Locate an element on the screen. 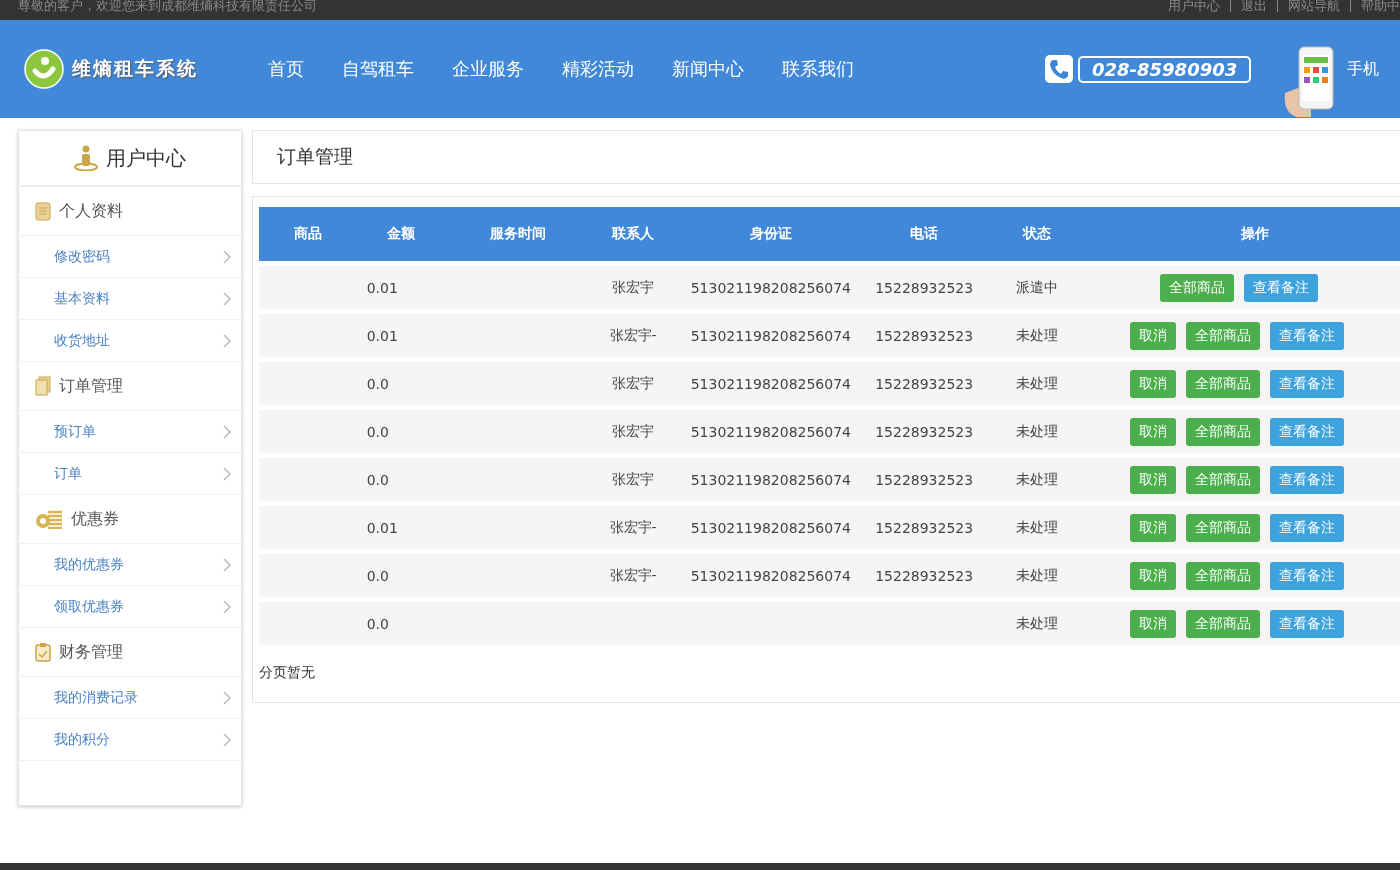 The image size is (1400, 870). nav-link: 精彩活动 is located at coordinates (598, 69).